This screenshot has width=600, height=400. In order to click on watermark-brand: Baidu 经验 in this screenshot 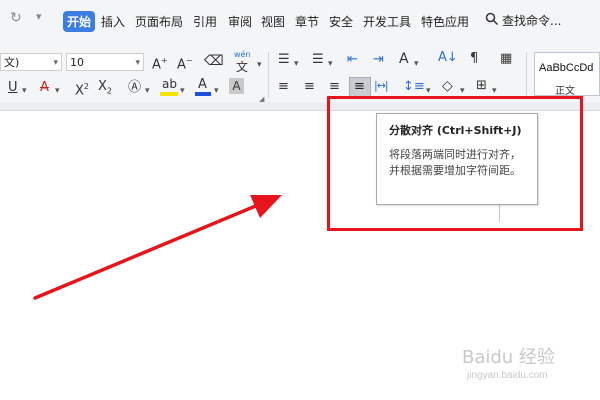, I will do `click(508, 357)`.